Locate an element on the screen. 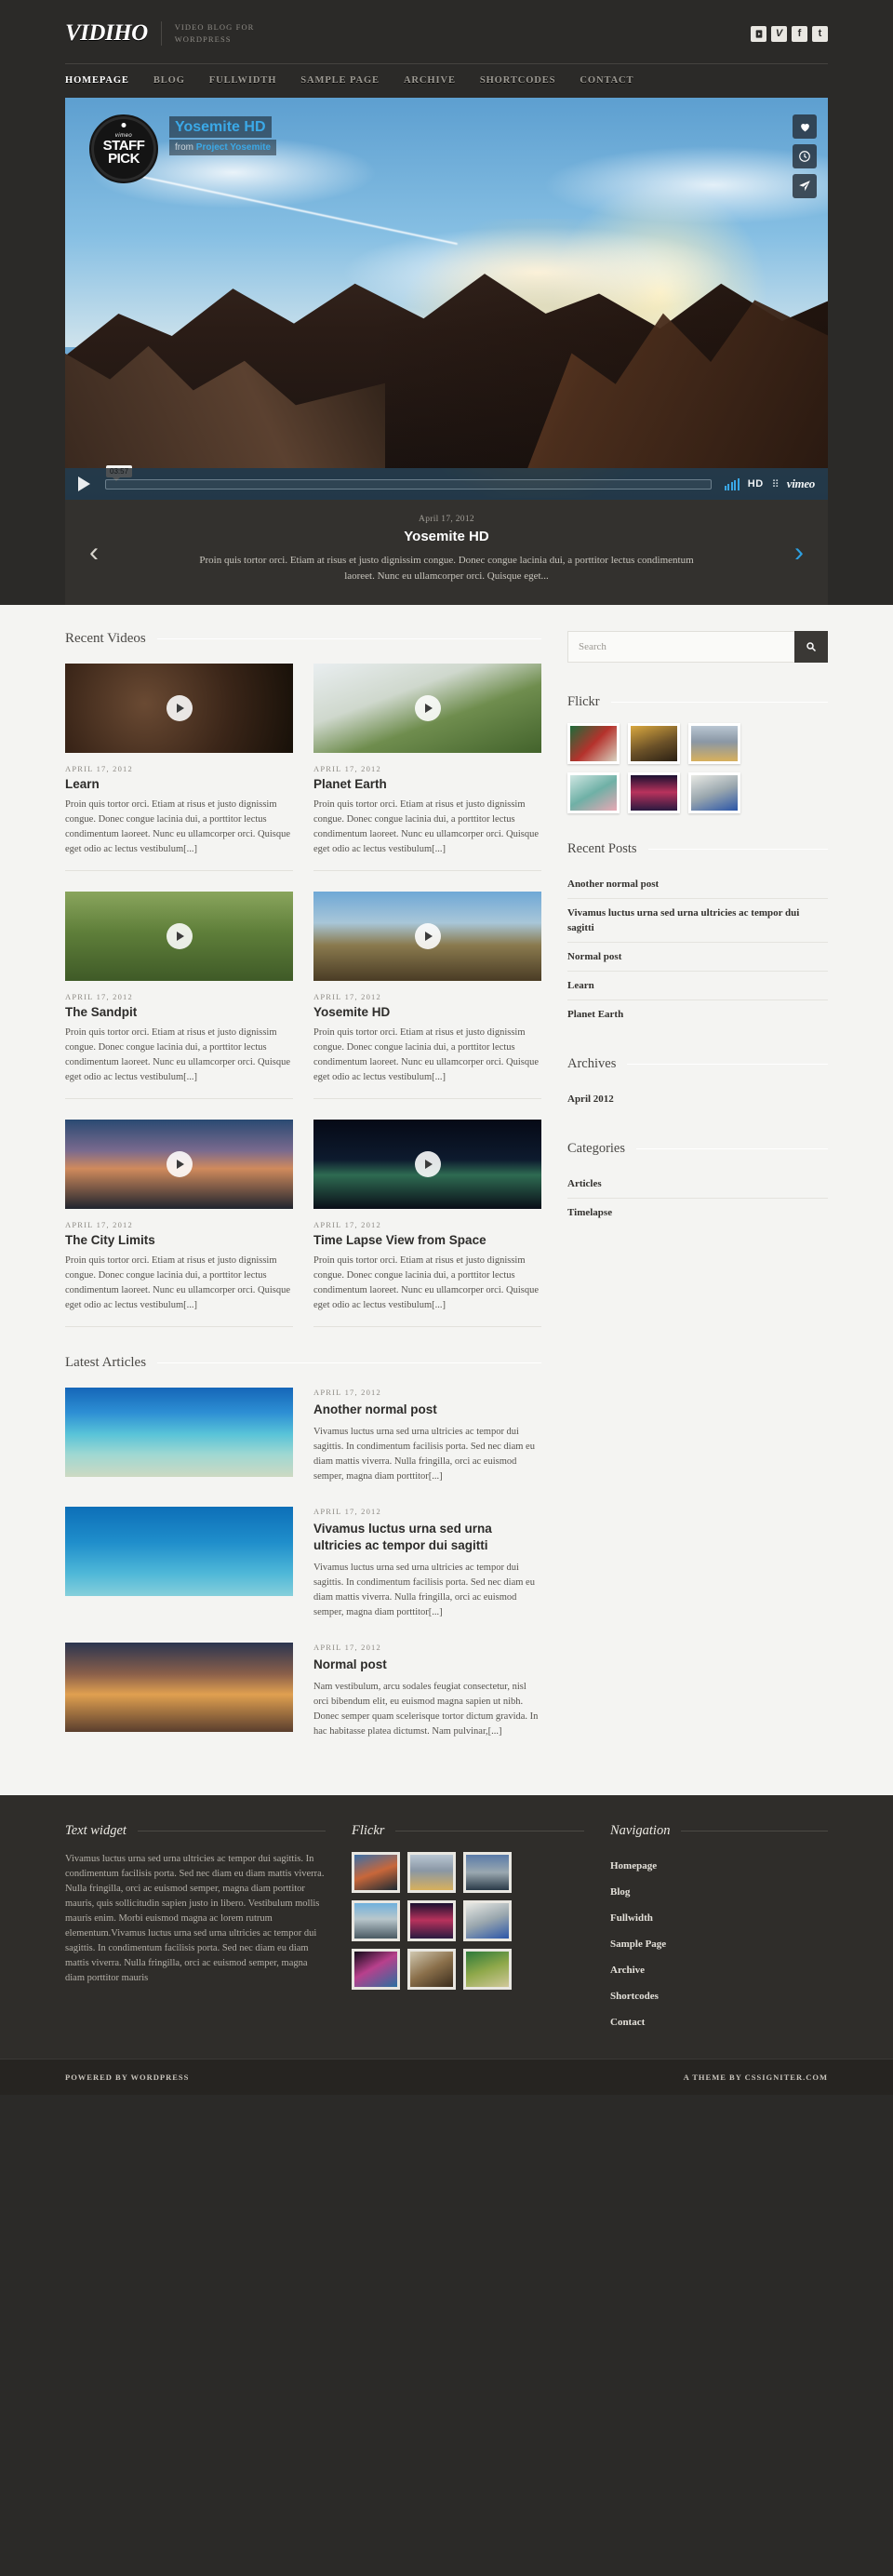 The height and width of the screenshot is (2576, 893). footer-nav-link-homepage: Homepage is located at coordinates (633, 1866).